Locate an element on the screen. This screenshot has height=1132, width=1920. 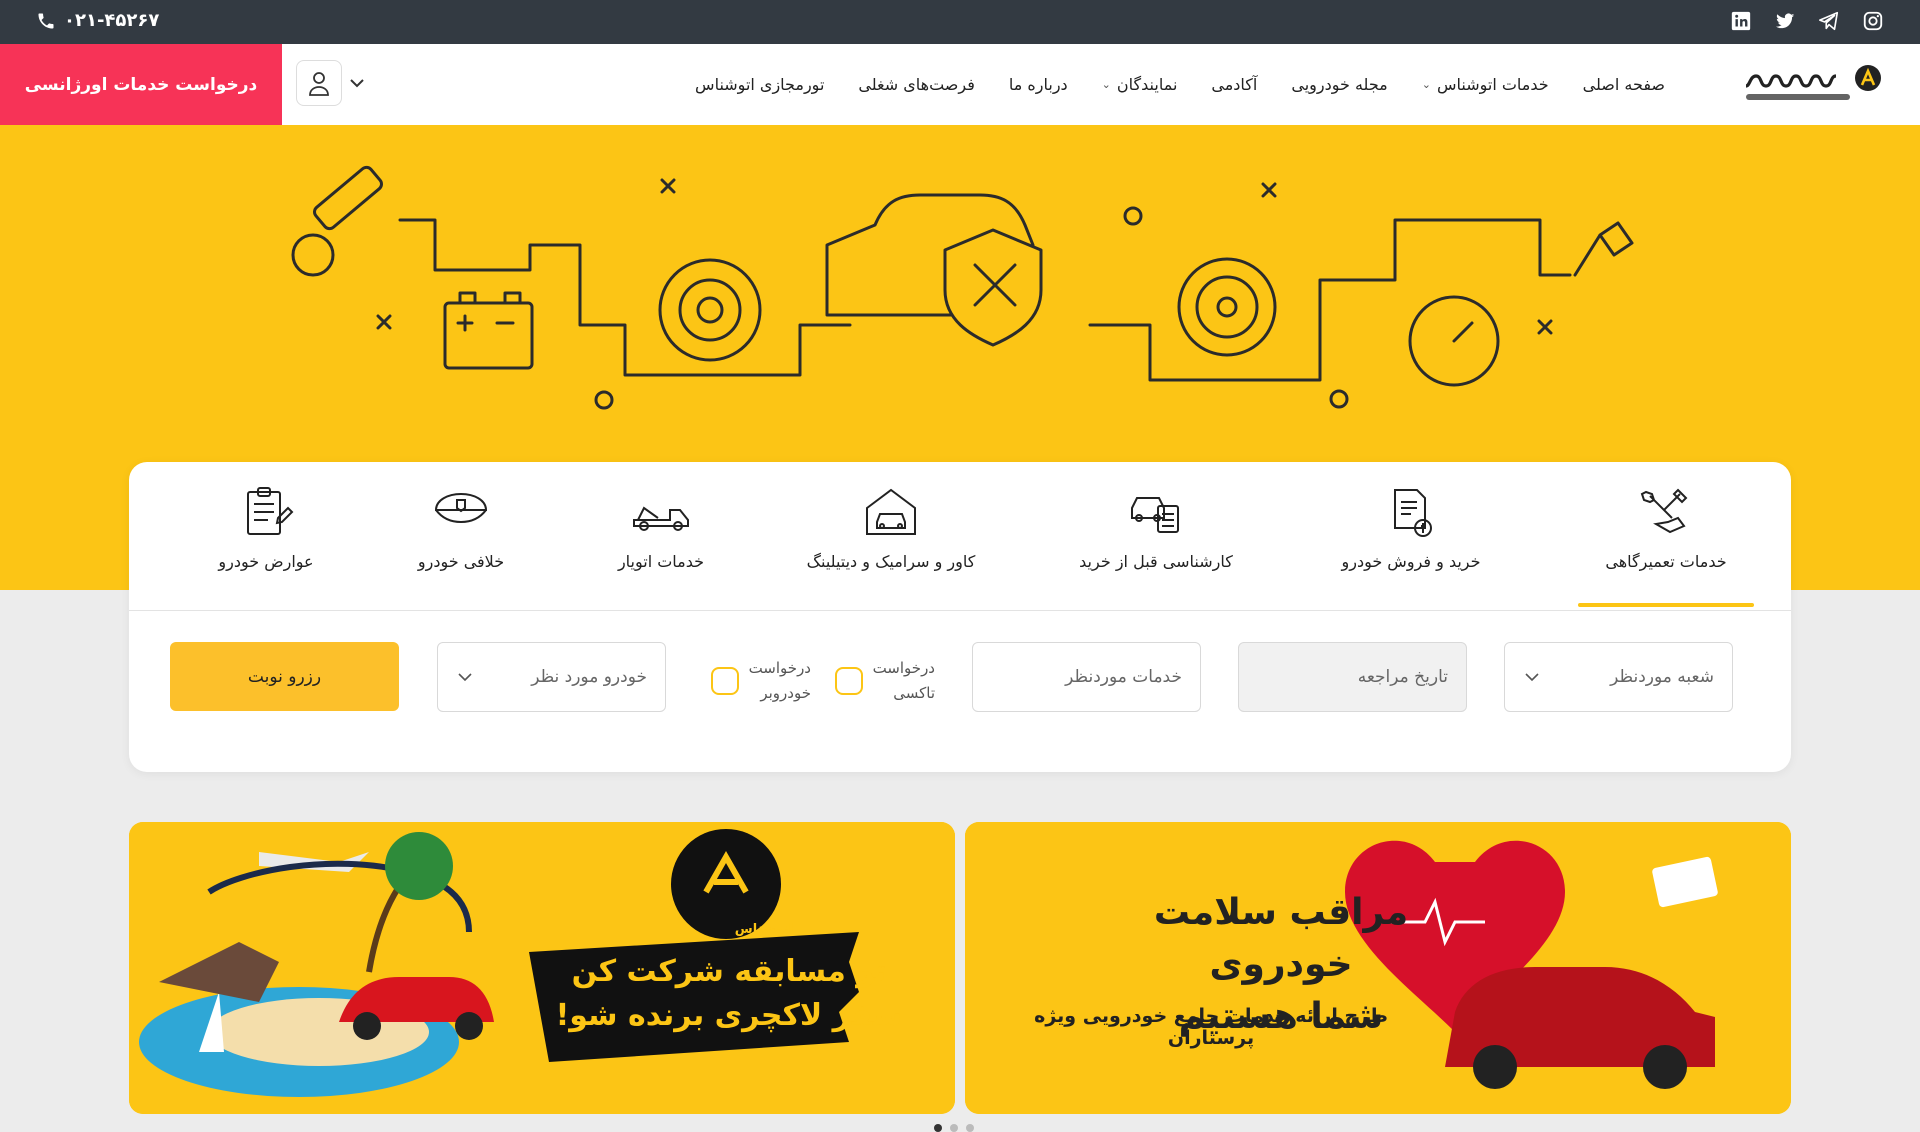
emergency-label: درخواست خدمات اورژانسی is located at coordinates (141, 84).